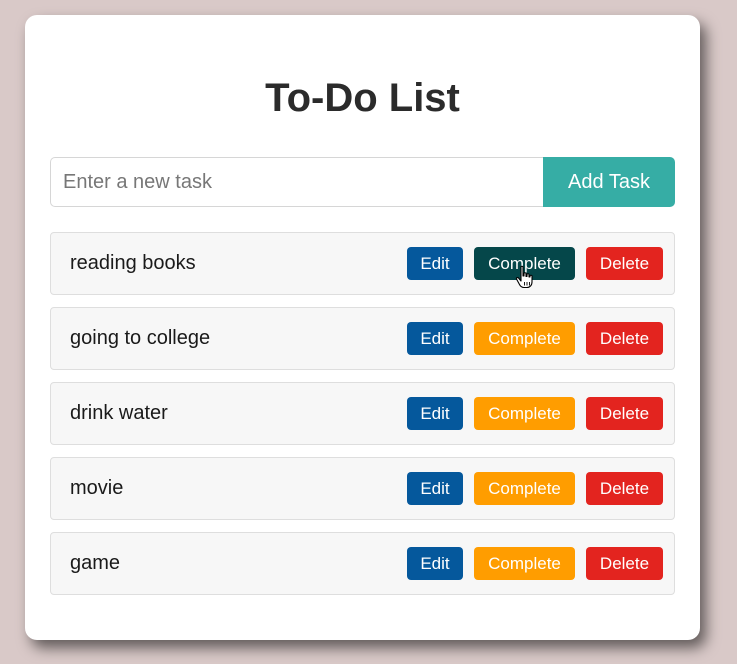 Image resolution: width=737 pixels, height=664 pixels. Describe the element at coordinates (362, 98) in the screenshot. I see `page-title: To-Do List` at that location.